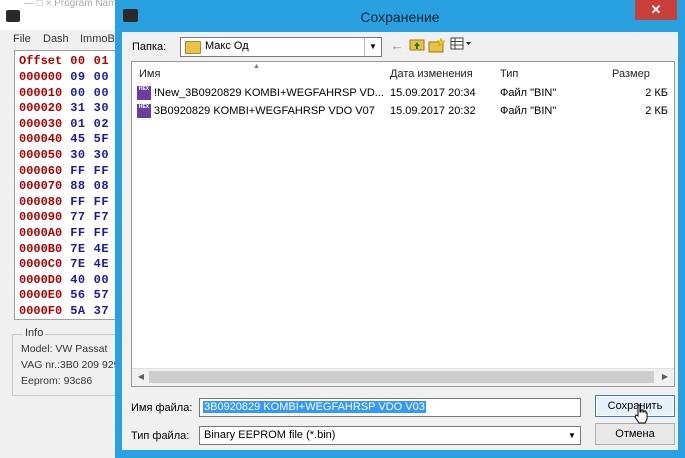 The image size is (685, 458). What do you see at coordinates (264, 111) in the screenshot?
I see `file-name: 3B0920829 KOMBI+WEGFAHRSP VDO V07` at bounding box center [264, 111].